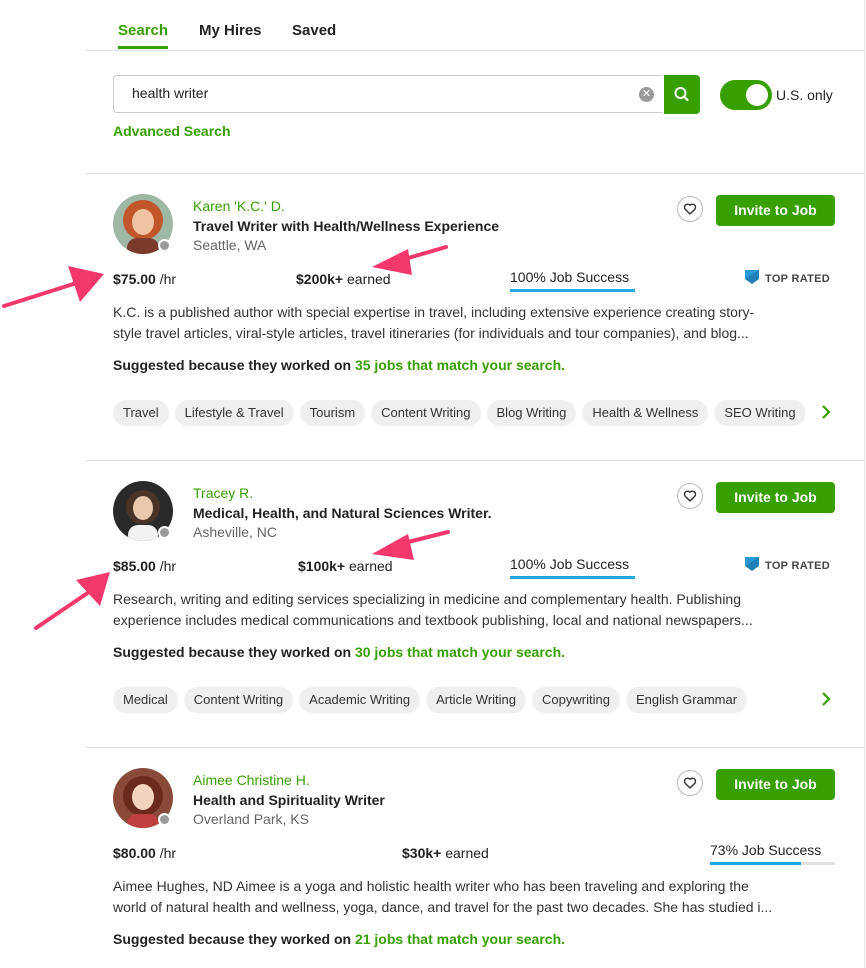 Image resolution: width=866 pixels, height=968 pixels. What do you see at coordinates (322, 566) in the screenshot?
I see `earned-amount: $100k+` at bounding box center [322, 566].